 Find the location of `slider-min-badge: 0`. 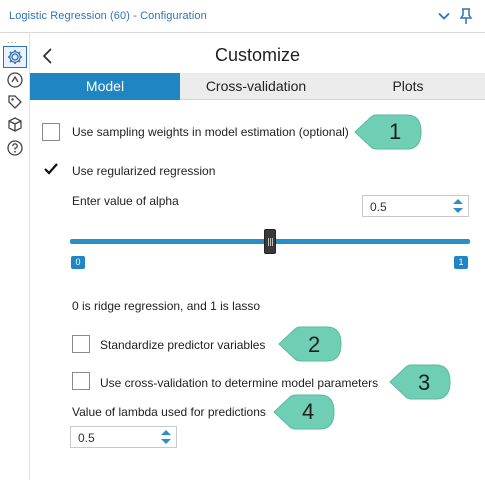

slider-min-badge: 0 is located at coordinates (78, 262).